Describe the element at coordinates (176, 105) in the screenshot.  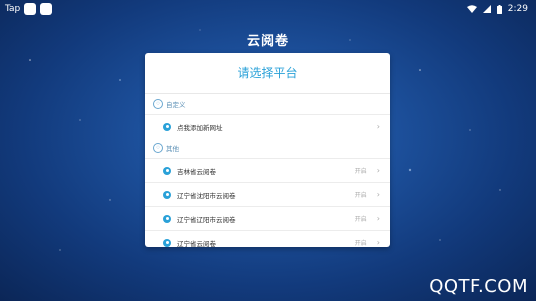
I see `section-label: 自定义` at that location.